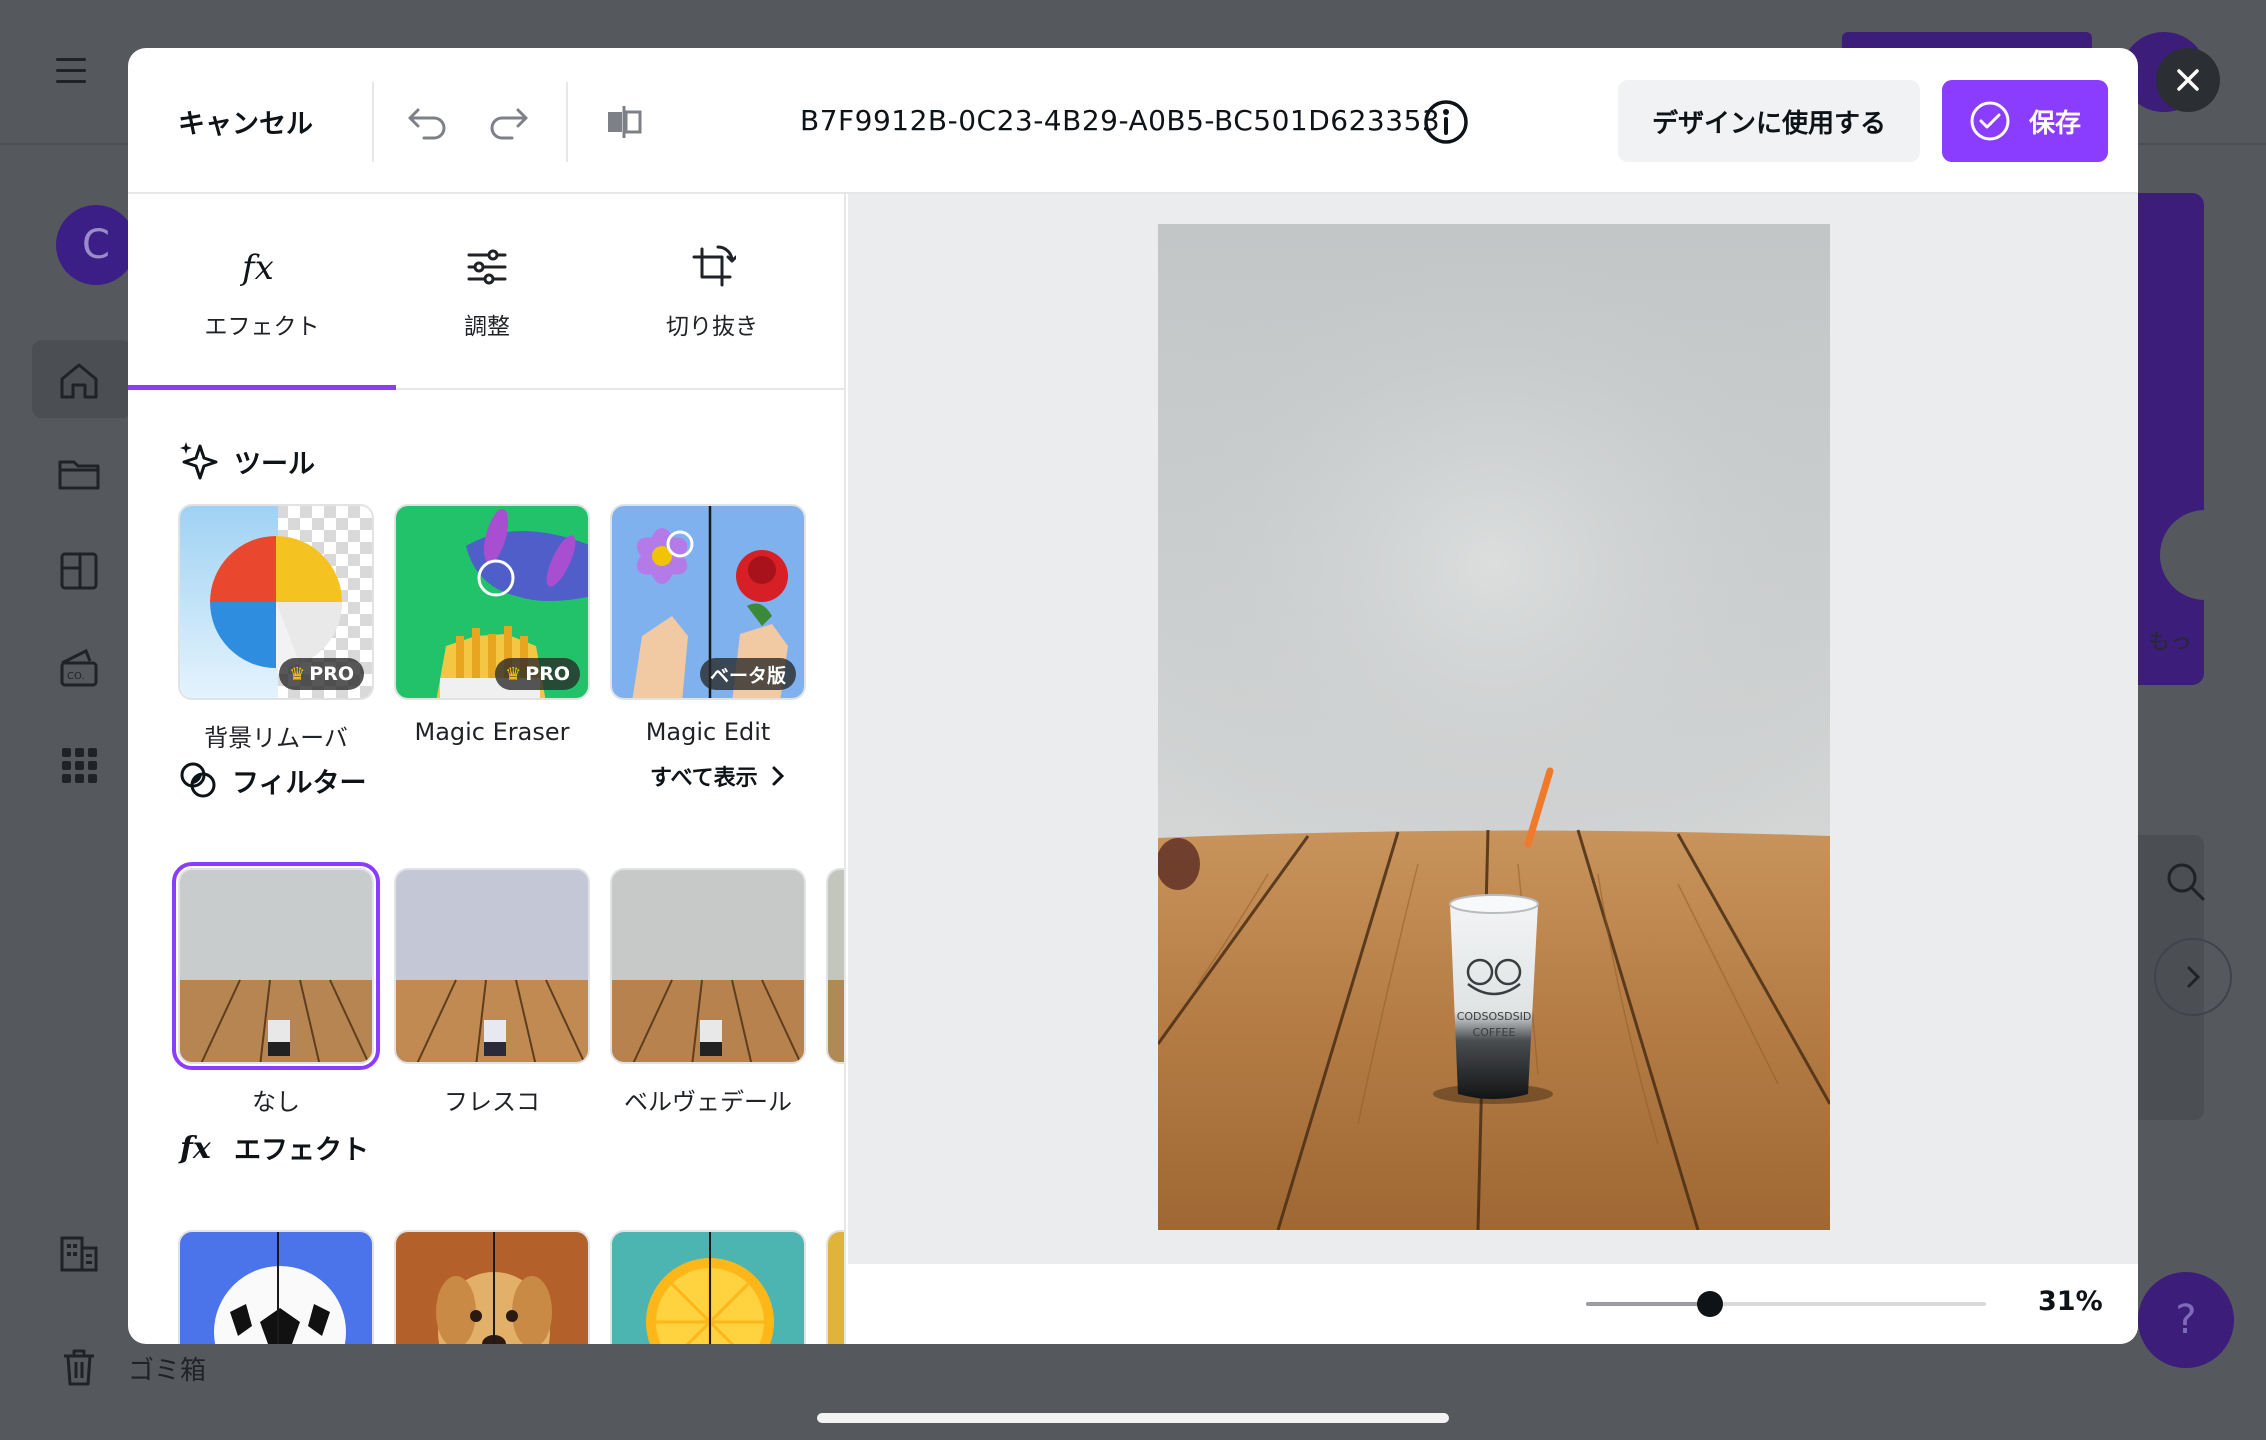  Describe the element at coordinates (2185, 881) in the screenshot. I see `search-icon` at that location.